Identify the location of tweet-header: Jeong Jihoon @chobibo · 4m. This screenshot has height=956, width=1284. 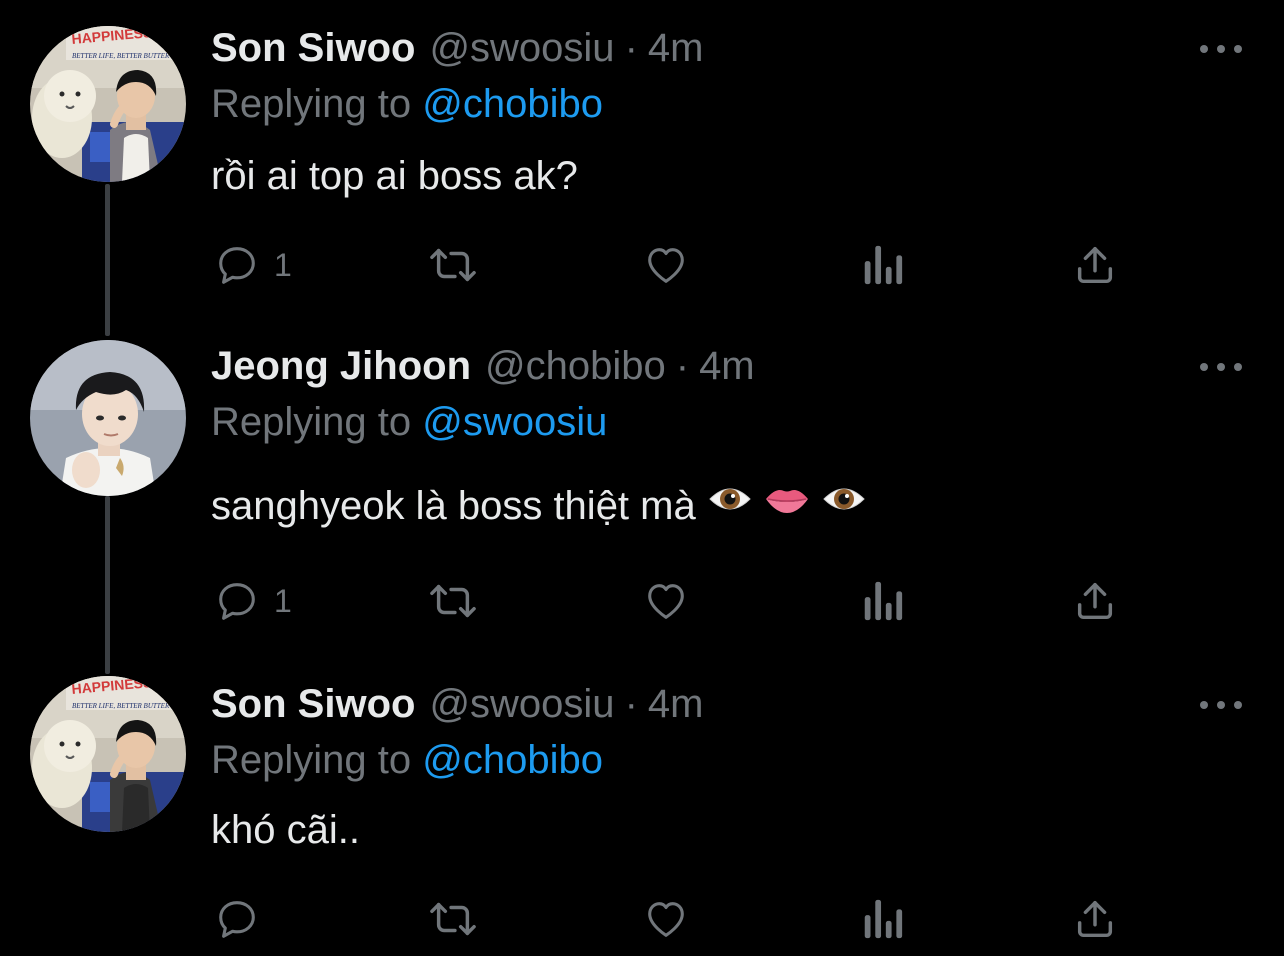
(483, 366).